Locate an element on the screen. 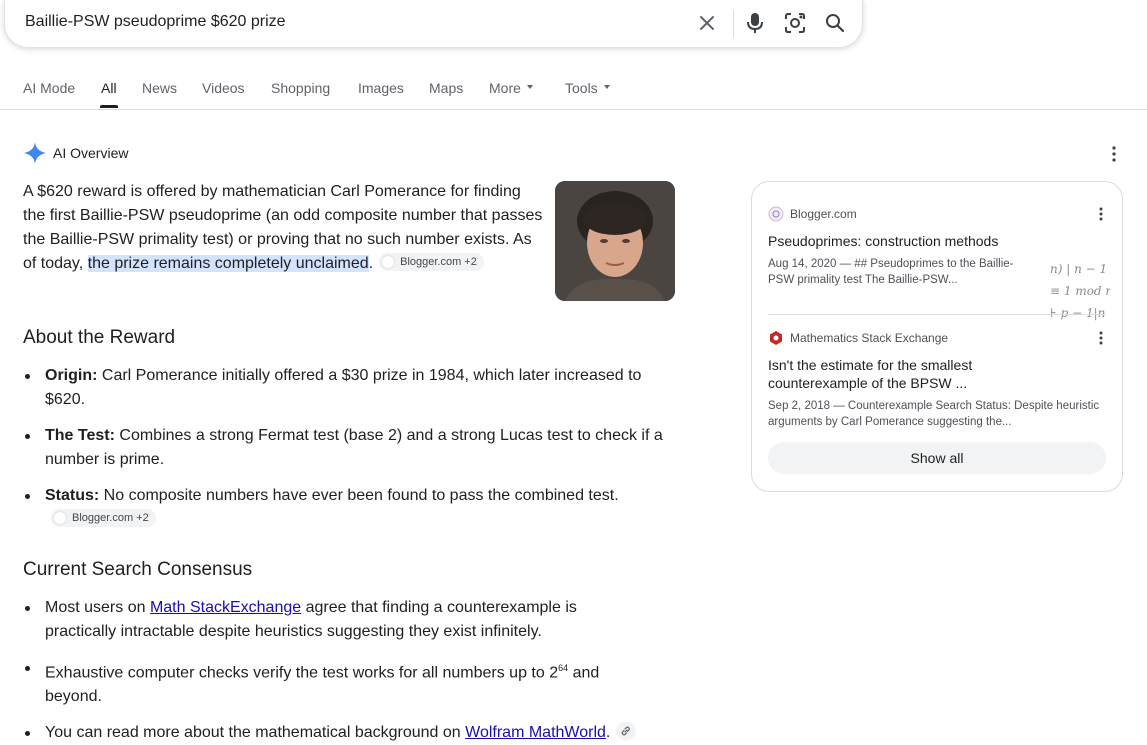 The height and width of the screenshot is (745, 1147). tab-tools: Tools is located at coordinates (587, 88).